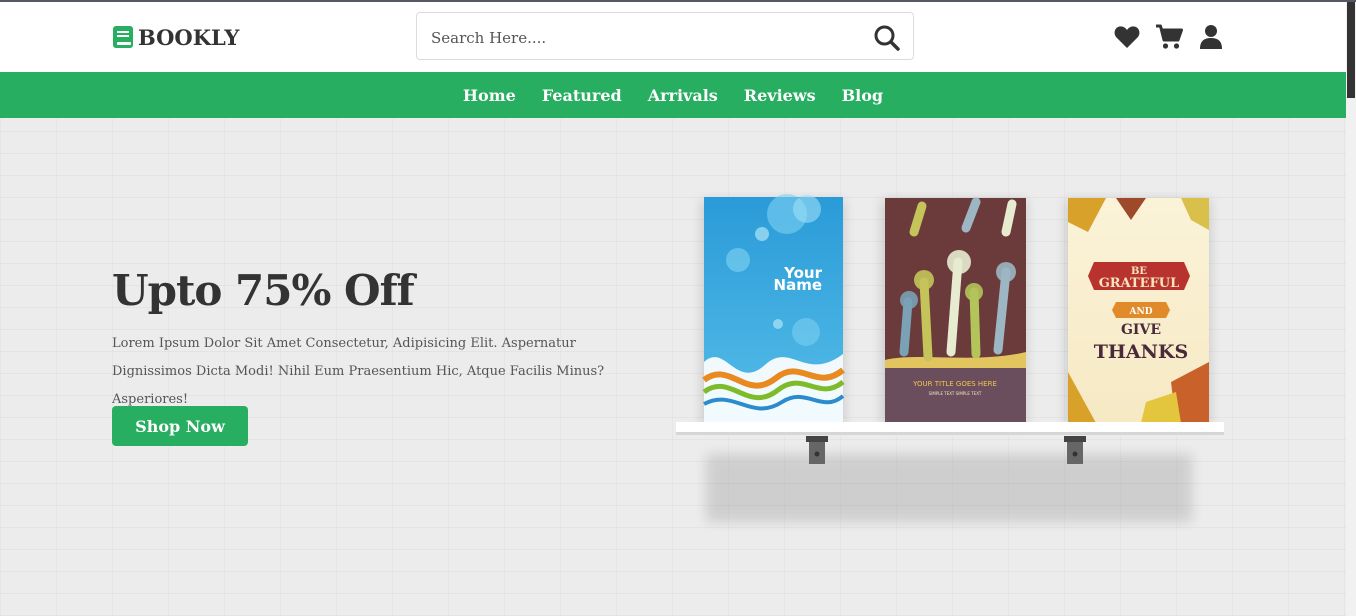  Describe the element at coordinates (263, 290) in the screenshot. I see `hero-title: Upto 75% Off` at that location.